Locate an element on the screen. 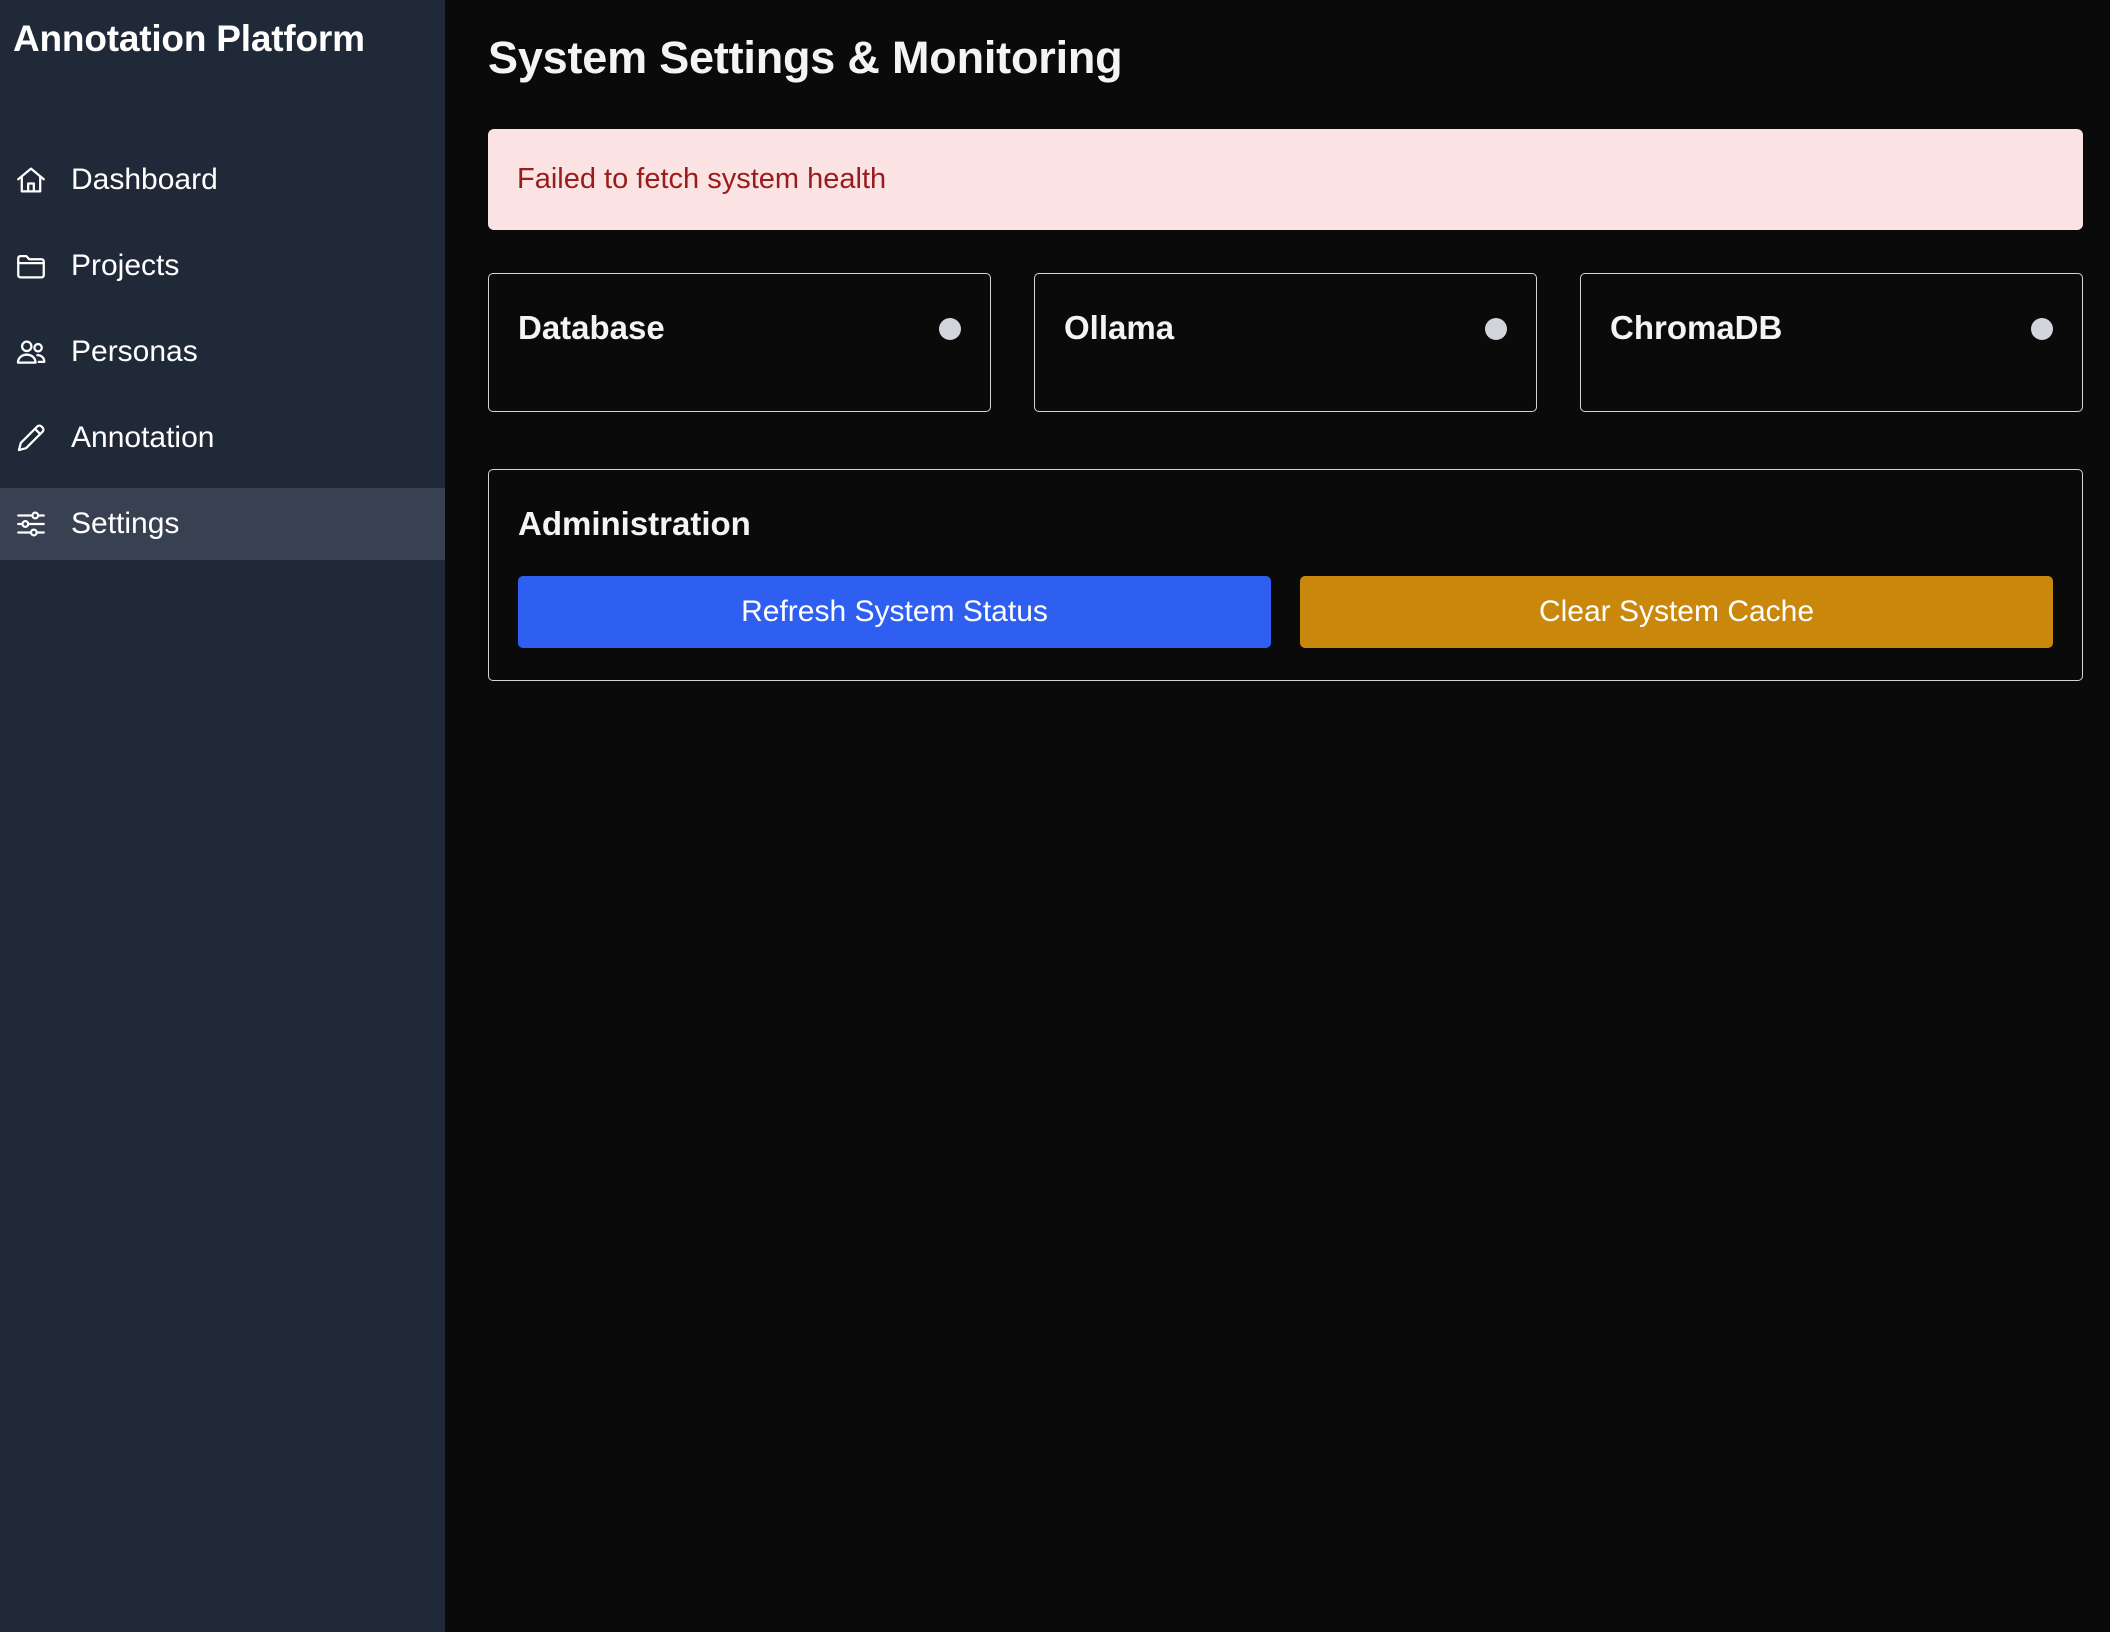 This screenshot has height=1632, width=2110. health-card-title: Database is located at coordinates (591, 327).